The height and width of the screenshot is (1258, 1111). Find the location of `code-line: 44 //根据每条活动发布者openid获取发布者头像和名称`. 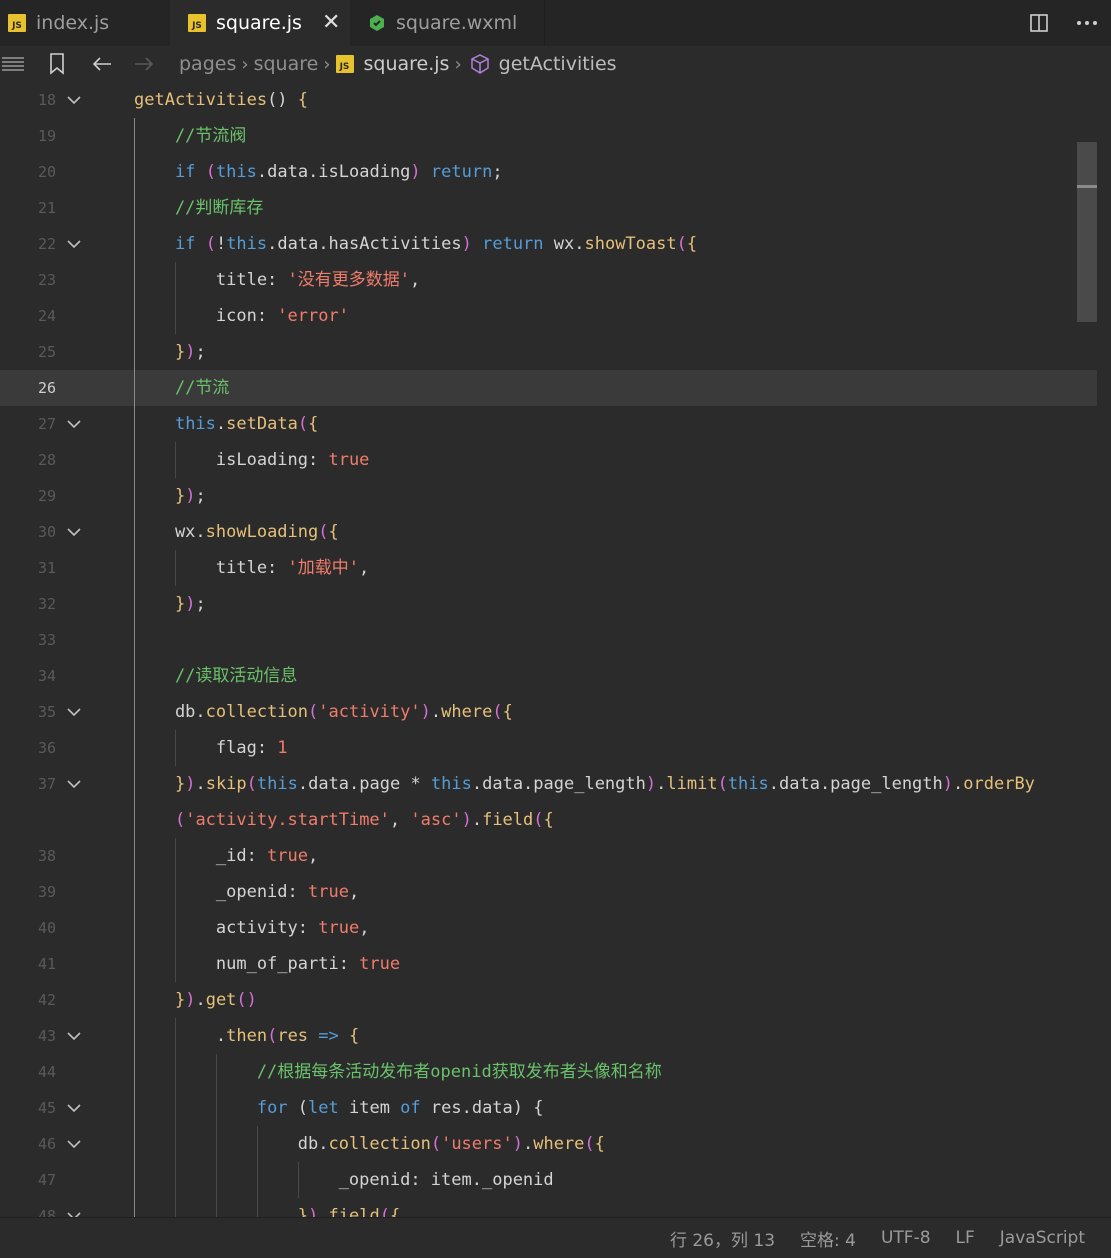

code-line: 44 //根据每条活动发布者openid获取发布者头像和名称 is located at coordinates (548, 1072).